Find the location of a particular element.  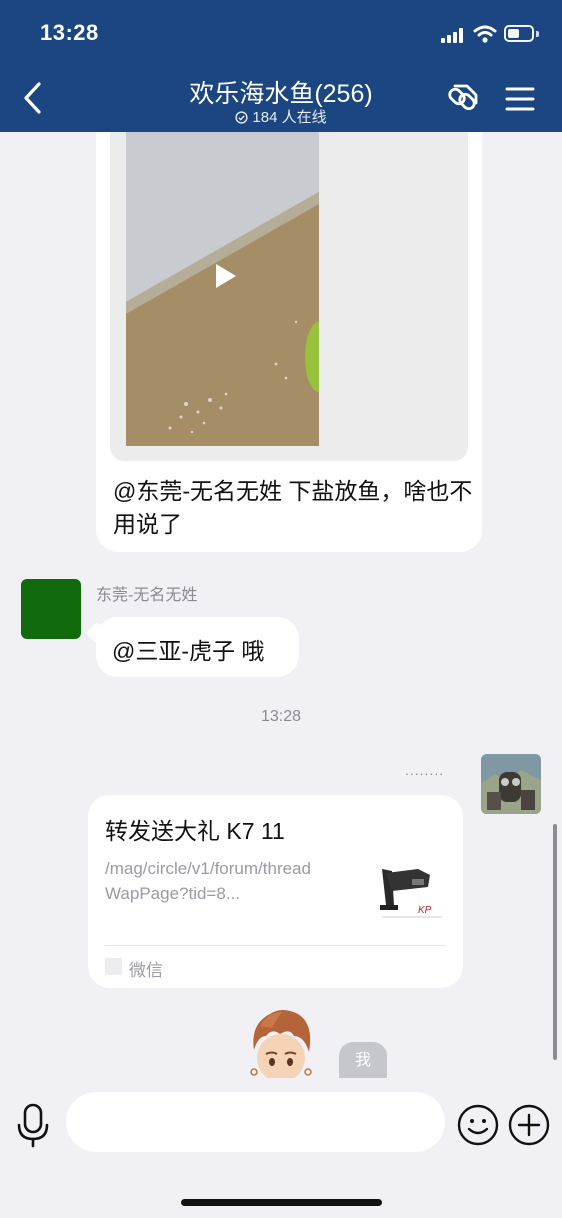

chat-header: 13:28 欢乐海水鱼(256) 184 人在线 is located at coordinates (281, 66).